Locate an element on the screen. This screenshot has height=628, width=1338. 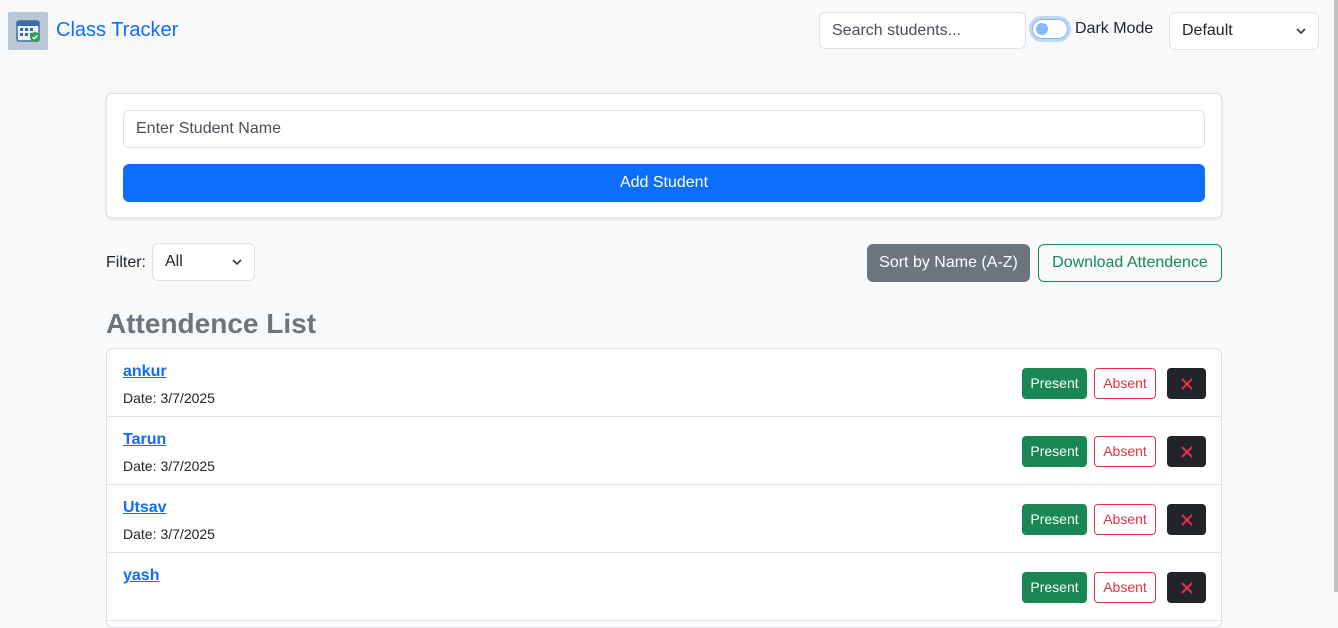
student-name-link: ankur is located at coordinates (145, 372).